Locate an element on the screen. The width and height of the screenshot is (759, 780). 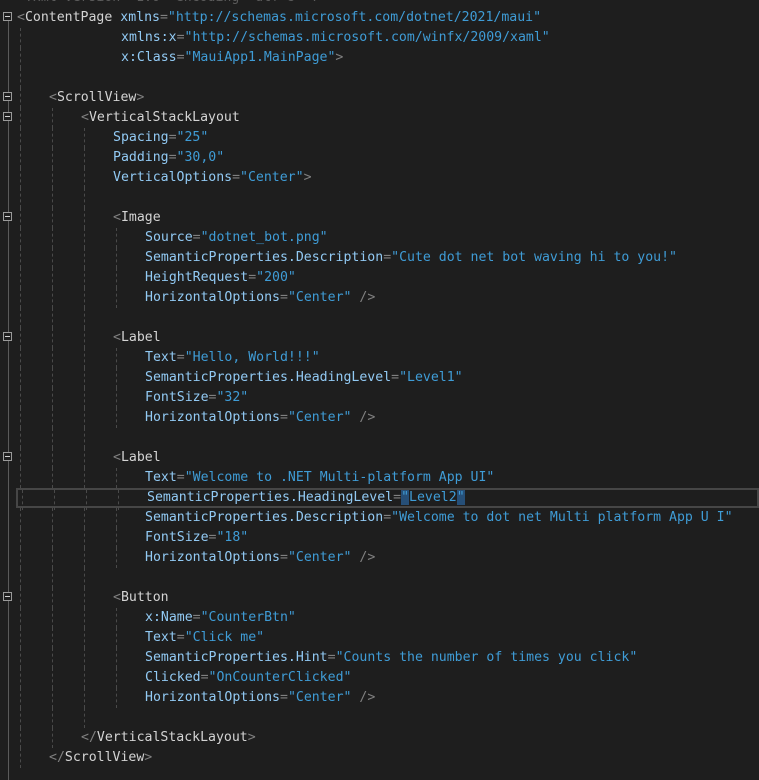
code-line: <ScrollView> is located at coordinates (379, 98).